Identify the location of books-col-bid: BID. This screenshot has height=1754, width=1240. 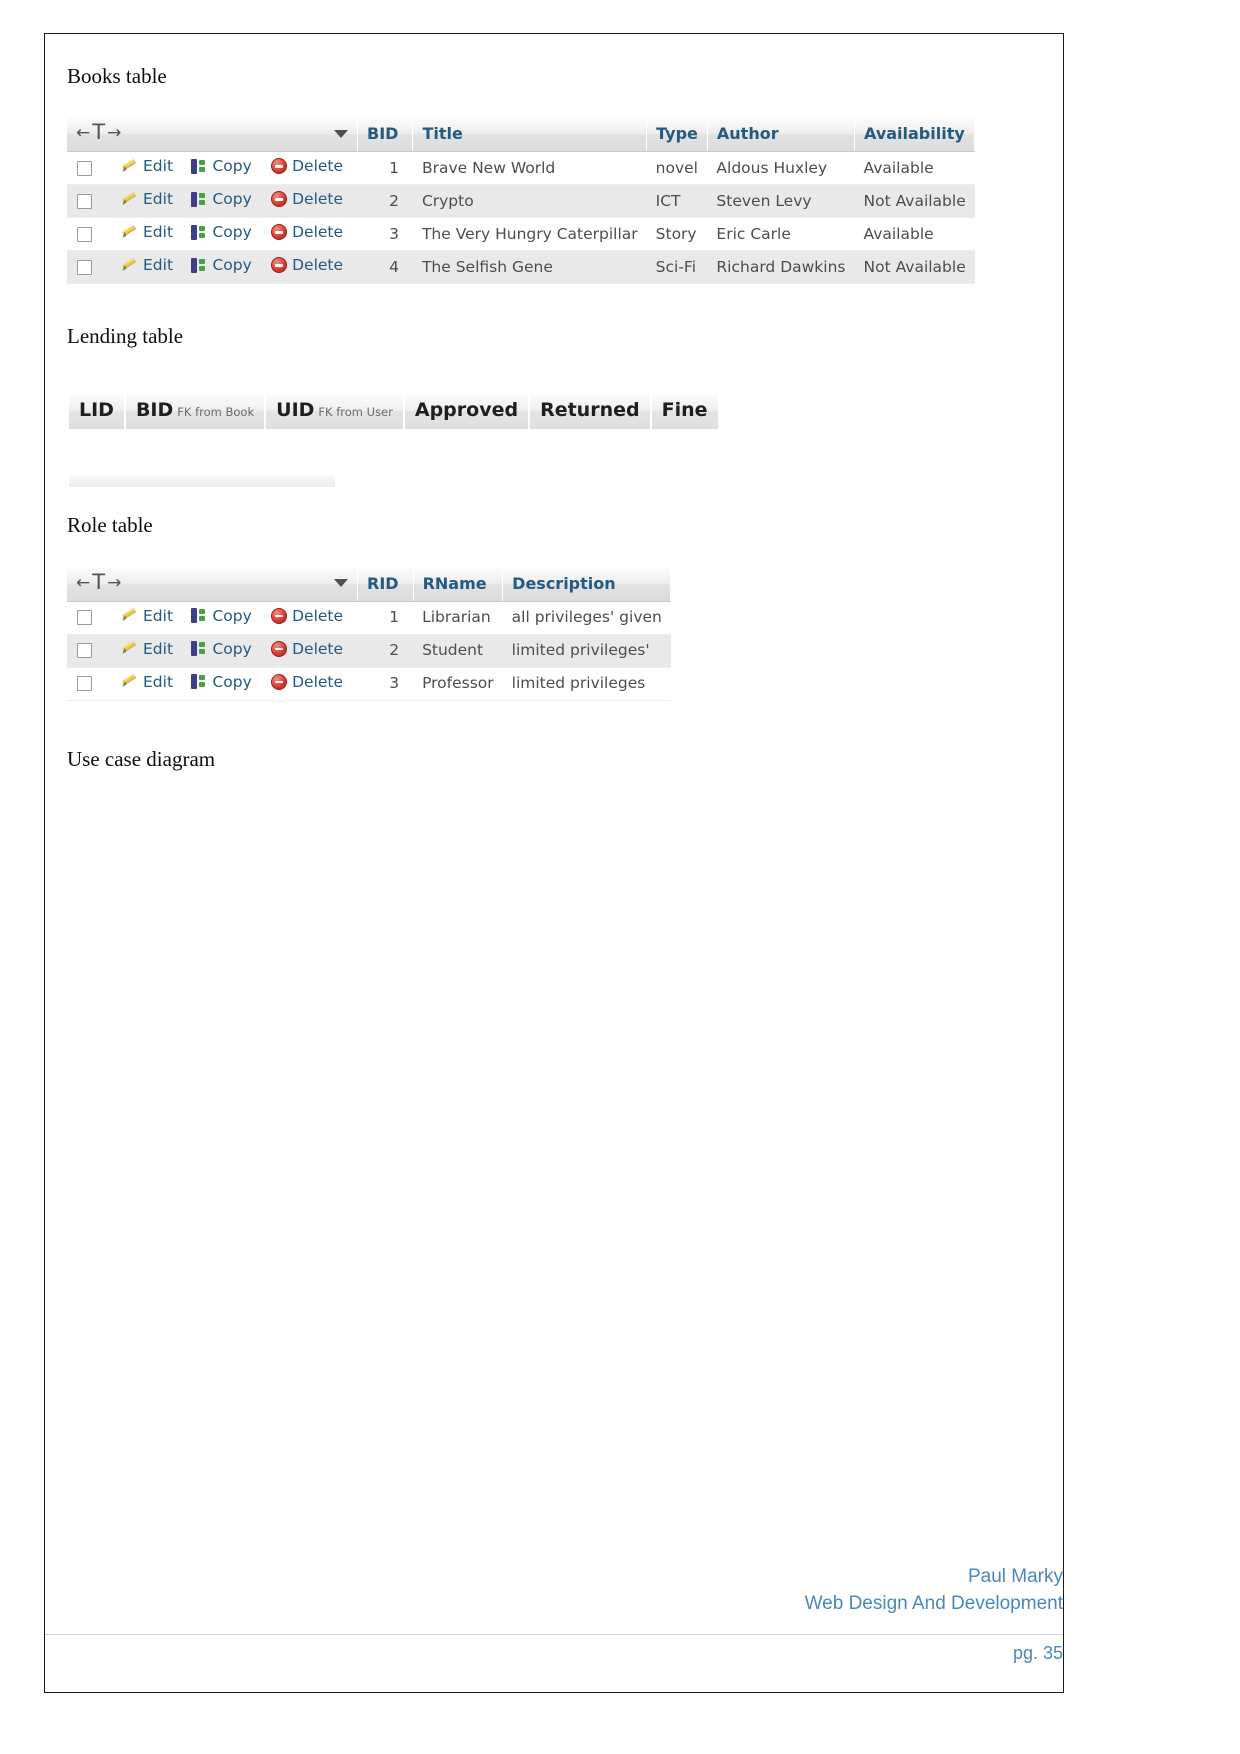
(385, 135).